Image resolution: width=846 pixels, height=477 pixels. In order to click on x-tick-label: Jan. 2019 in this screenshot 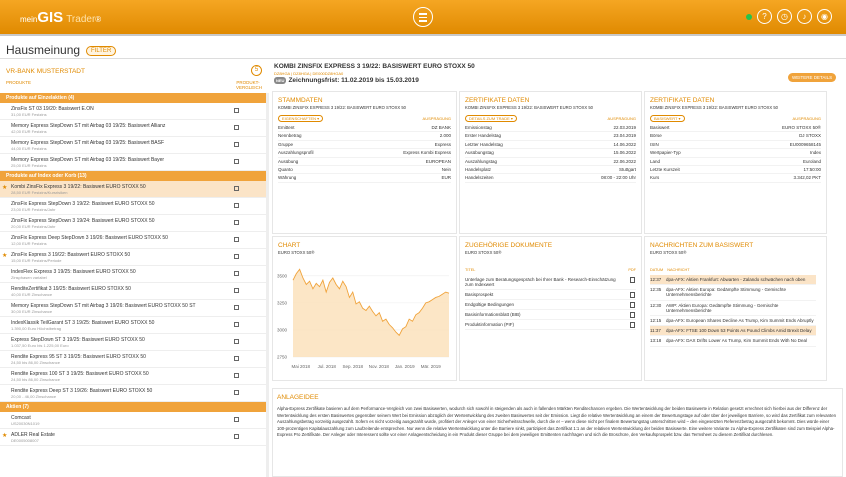, I will do `click(405, 366)`.